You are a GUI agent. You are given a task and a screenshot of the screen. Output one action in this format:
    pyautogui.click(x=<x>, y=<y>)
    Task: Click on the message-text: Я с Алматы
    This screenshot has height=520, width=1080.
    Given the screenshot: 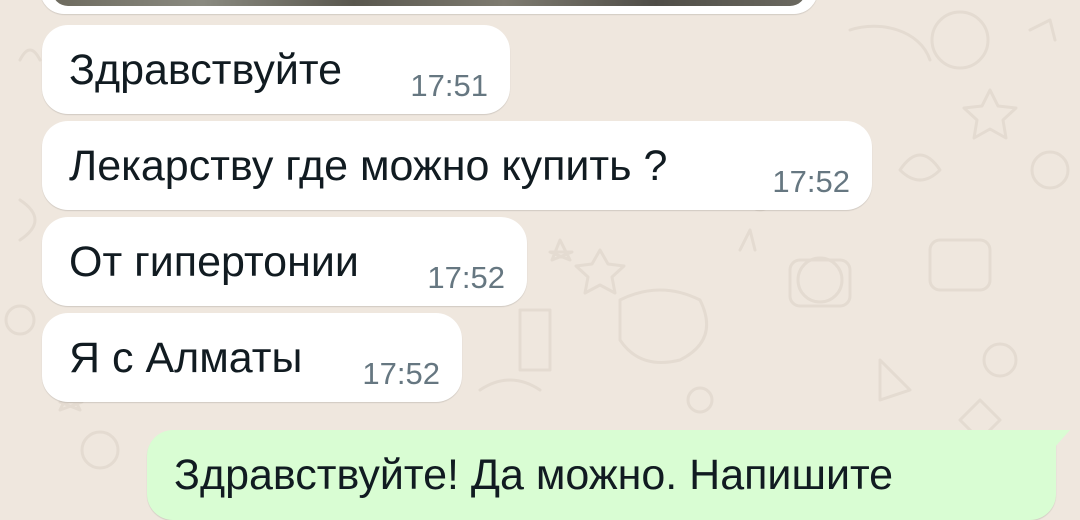 What is the action you would take?
    pyautogui.click(x=186, y=358)
    